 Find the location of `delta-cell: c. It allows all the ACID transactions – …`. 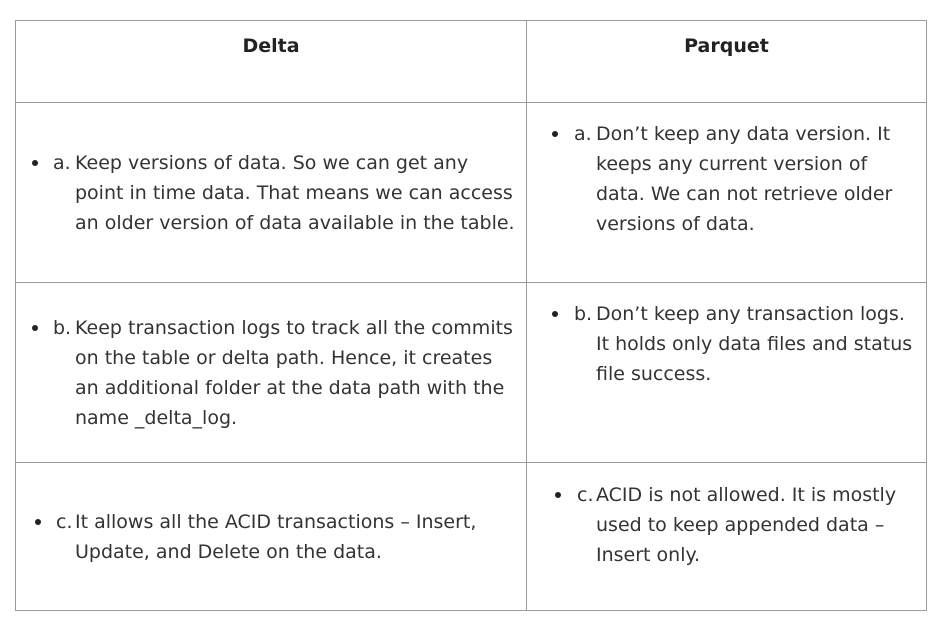

delta-cell: c. It allows all the ACID transactions – … is located at coordinates (271, 536).